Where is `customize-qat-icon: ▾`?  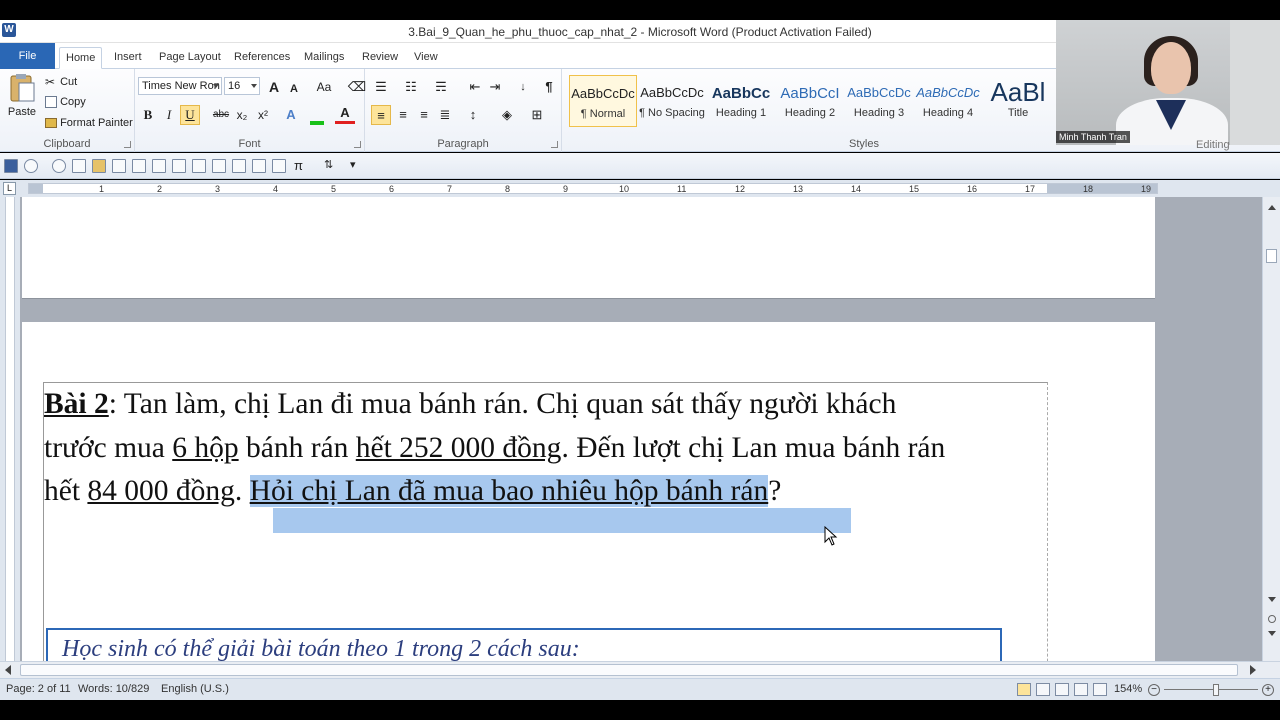 customize-qat-icon: ▾ is located at coordinates (353, 164).